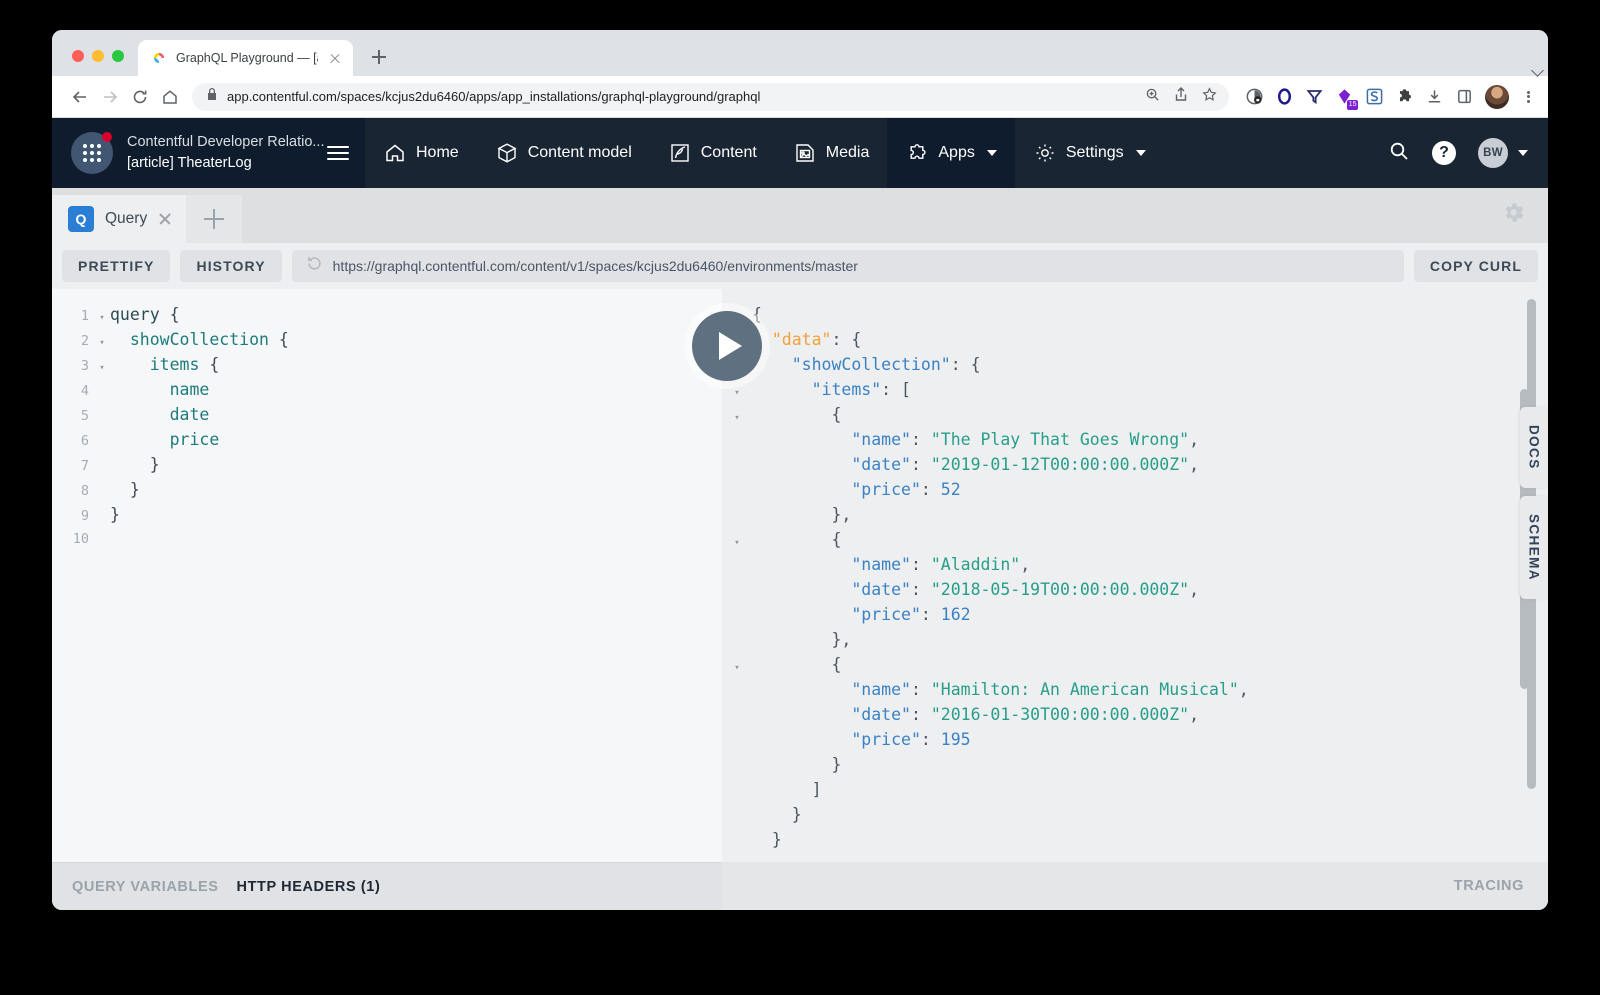  Describe the element at coordinates (777, 814) in the screenshot. I see `result-line-text: }` at that location.